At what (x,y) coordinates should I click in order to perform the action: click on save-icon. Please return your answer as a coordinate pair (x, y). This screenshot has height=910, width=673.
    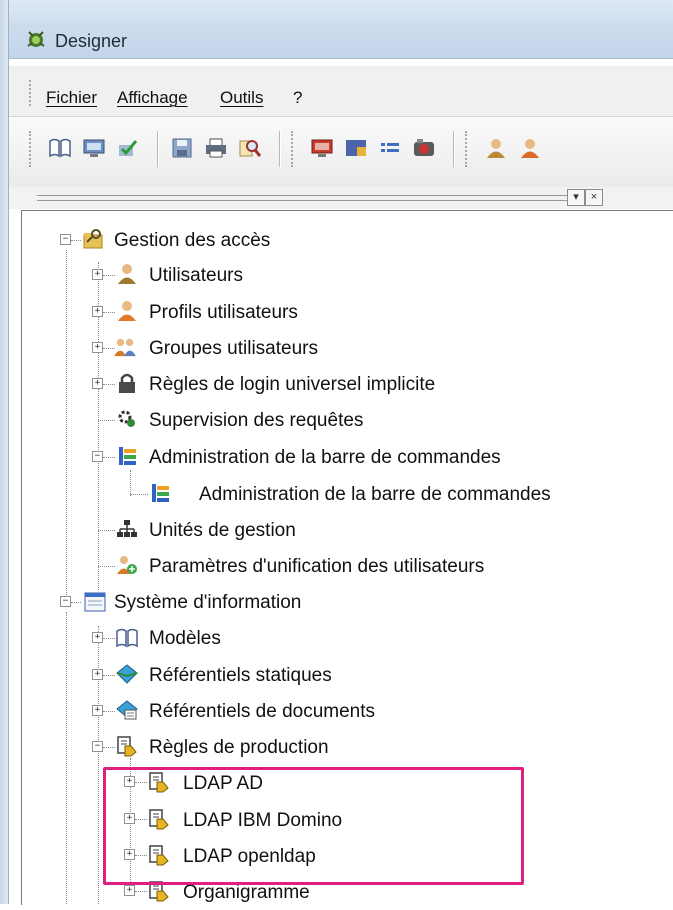
    Looking at the image, I should click on (182, 148).